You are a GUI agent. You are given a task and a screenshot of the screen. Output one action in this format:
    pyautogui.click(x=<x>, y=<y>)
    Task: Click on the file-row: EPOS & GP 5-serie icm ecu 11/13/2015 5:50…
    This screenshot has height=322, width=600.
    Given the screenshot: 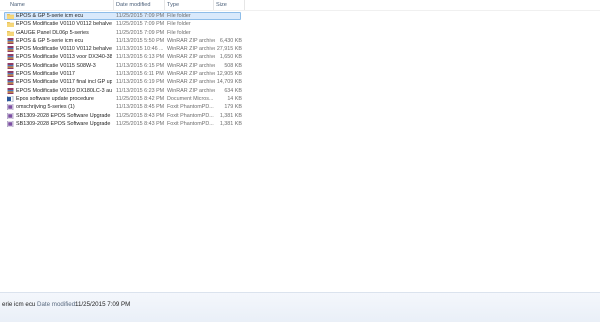 What is the action you would take?
    pyautogui.click(x=300, y=41)
    